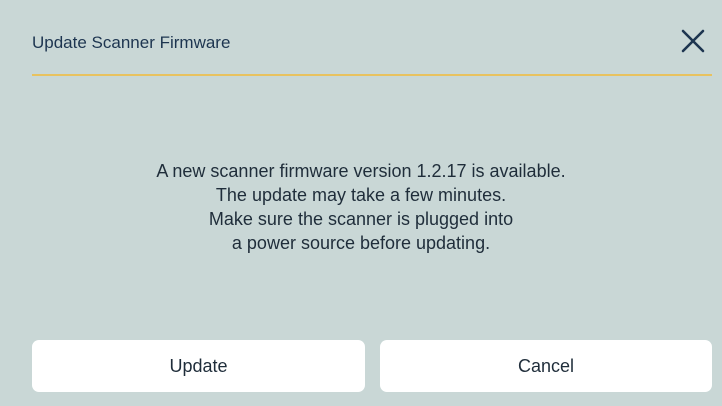  I want to click on cancel-button: Cancel, so click(546, 366).